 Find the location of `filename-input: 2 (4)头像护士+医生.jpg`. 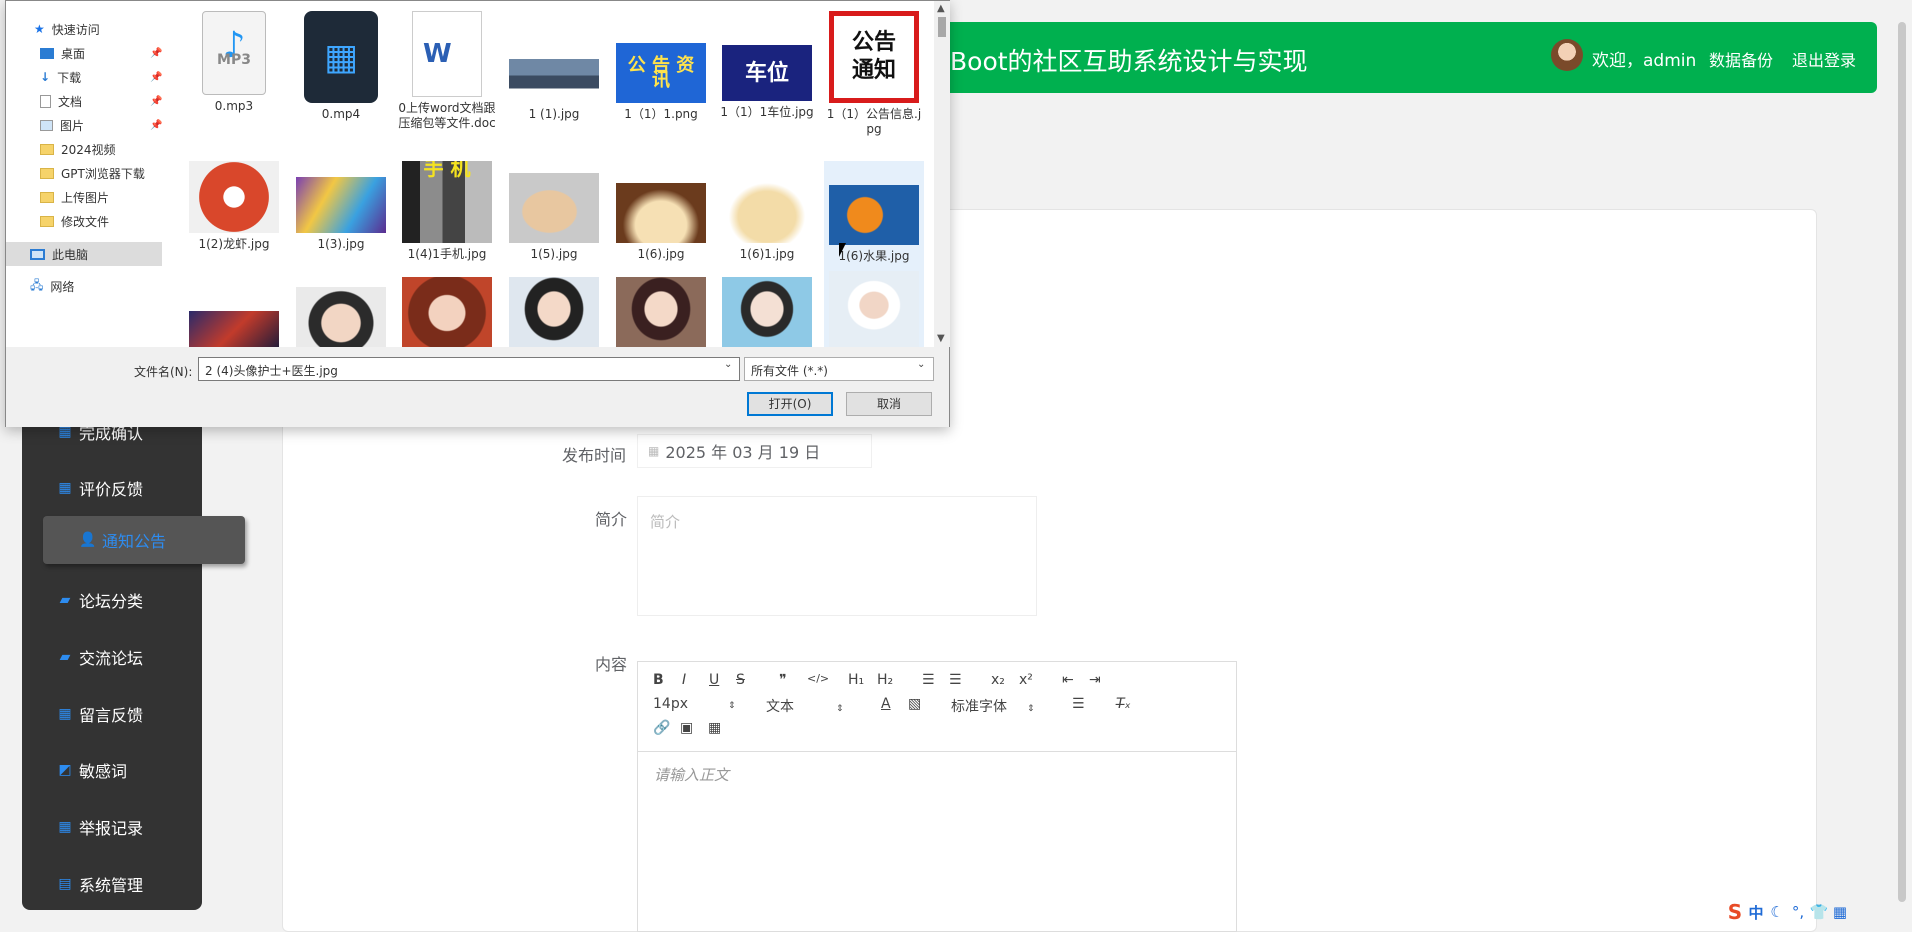

filename-input: 2 (4)头像护士+医生.jpg is located at coordinates (469, 369).